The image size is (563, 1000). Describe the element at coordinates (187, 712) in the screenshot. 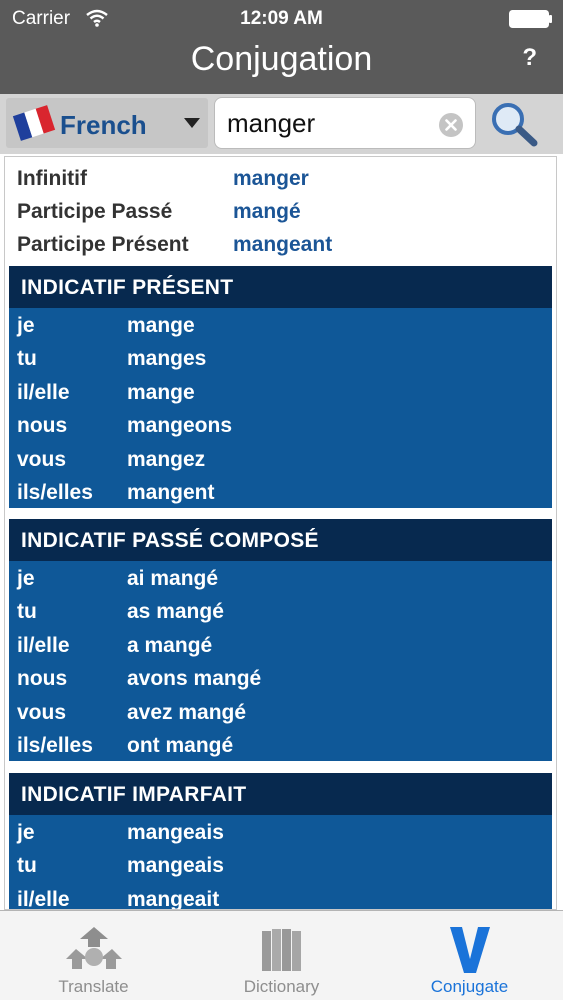

I see `verb-form: avez mangé` at that location.